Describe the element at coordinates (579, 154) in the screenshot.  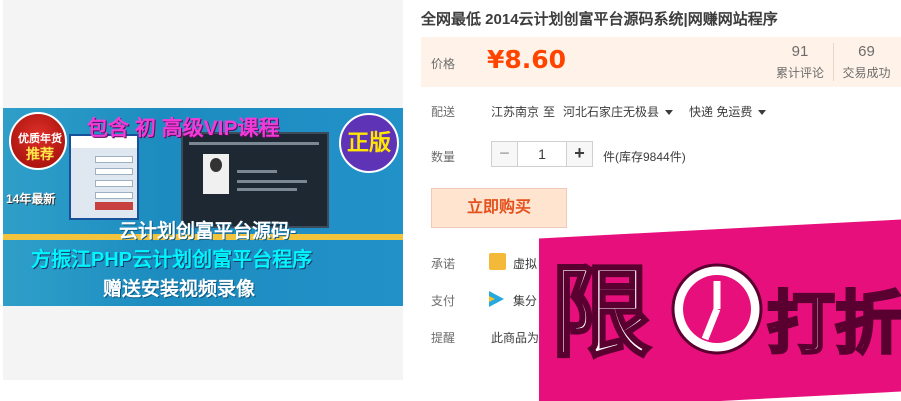
I see `increase-button: +` at that location.